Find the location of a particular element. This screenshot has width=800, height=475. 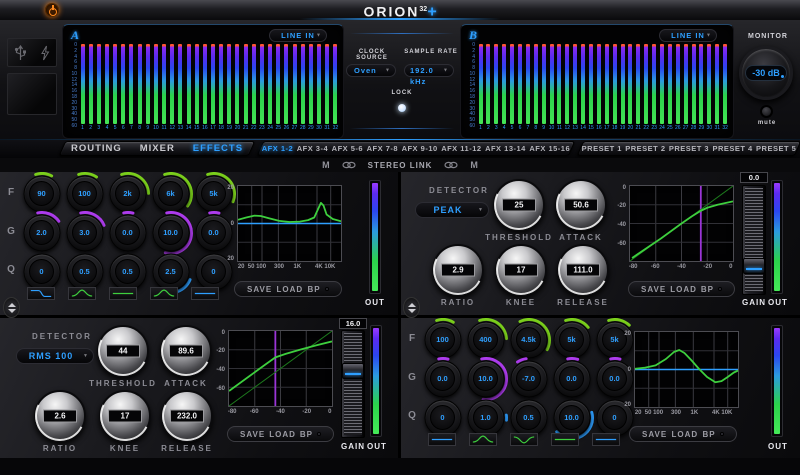

eq-band-4-g-knob: 10.0 is located at coordinates (171, 232).